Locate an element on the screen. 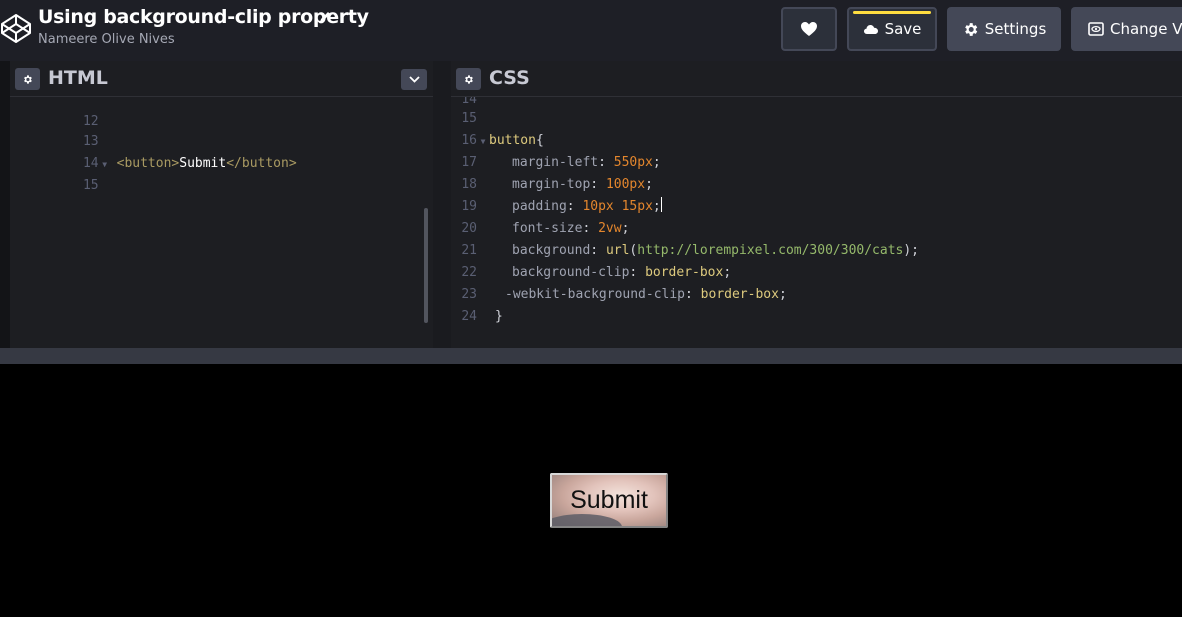  background-image-shade is located at coordinates (587, 520).